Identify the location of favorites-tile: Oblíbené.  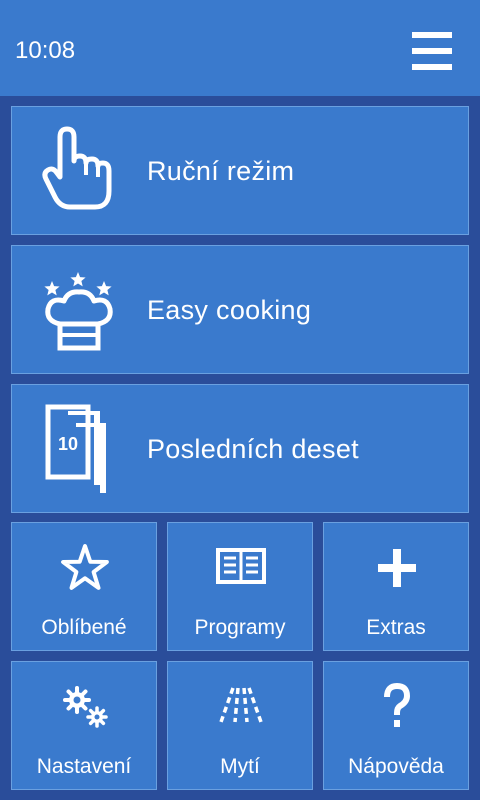
(84, 586).